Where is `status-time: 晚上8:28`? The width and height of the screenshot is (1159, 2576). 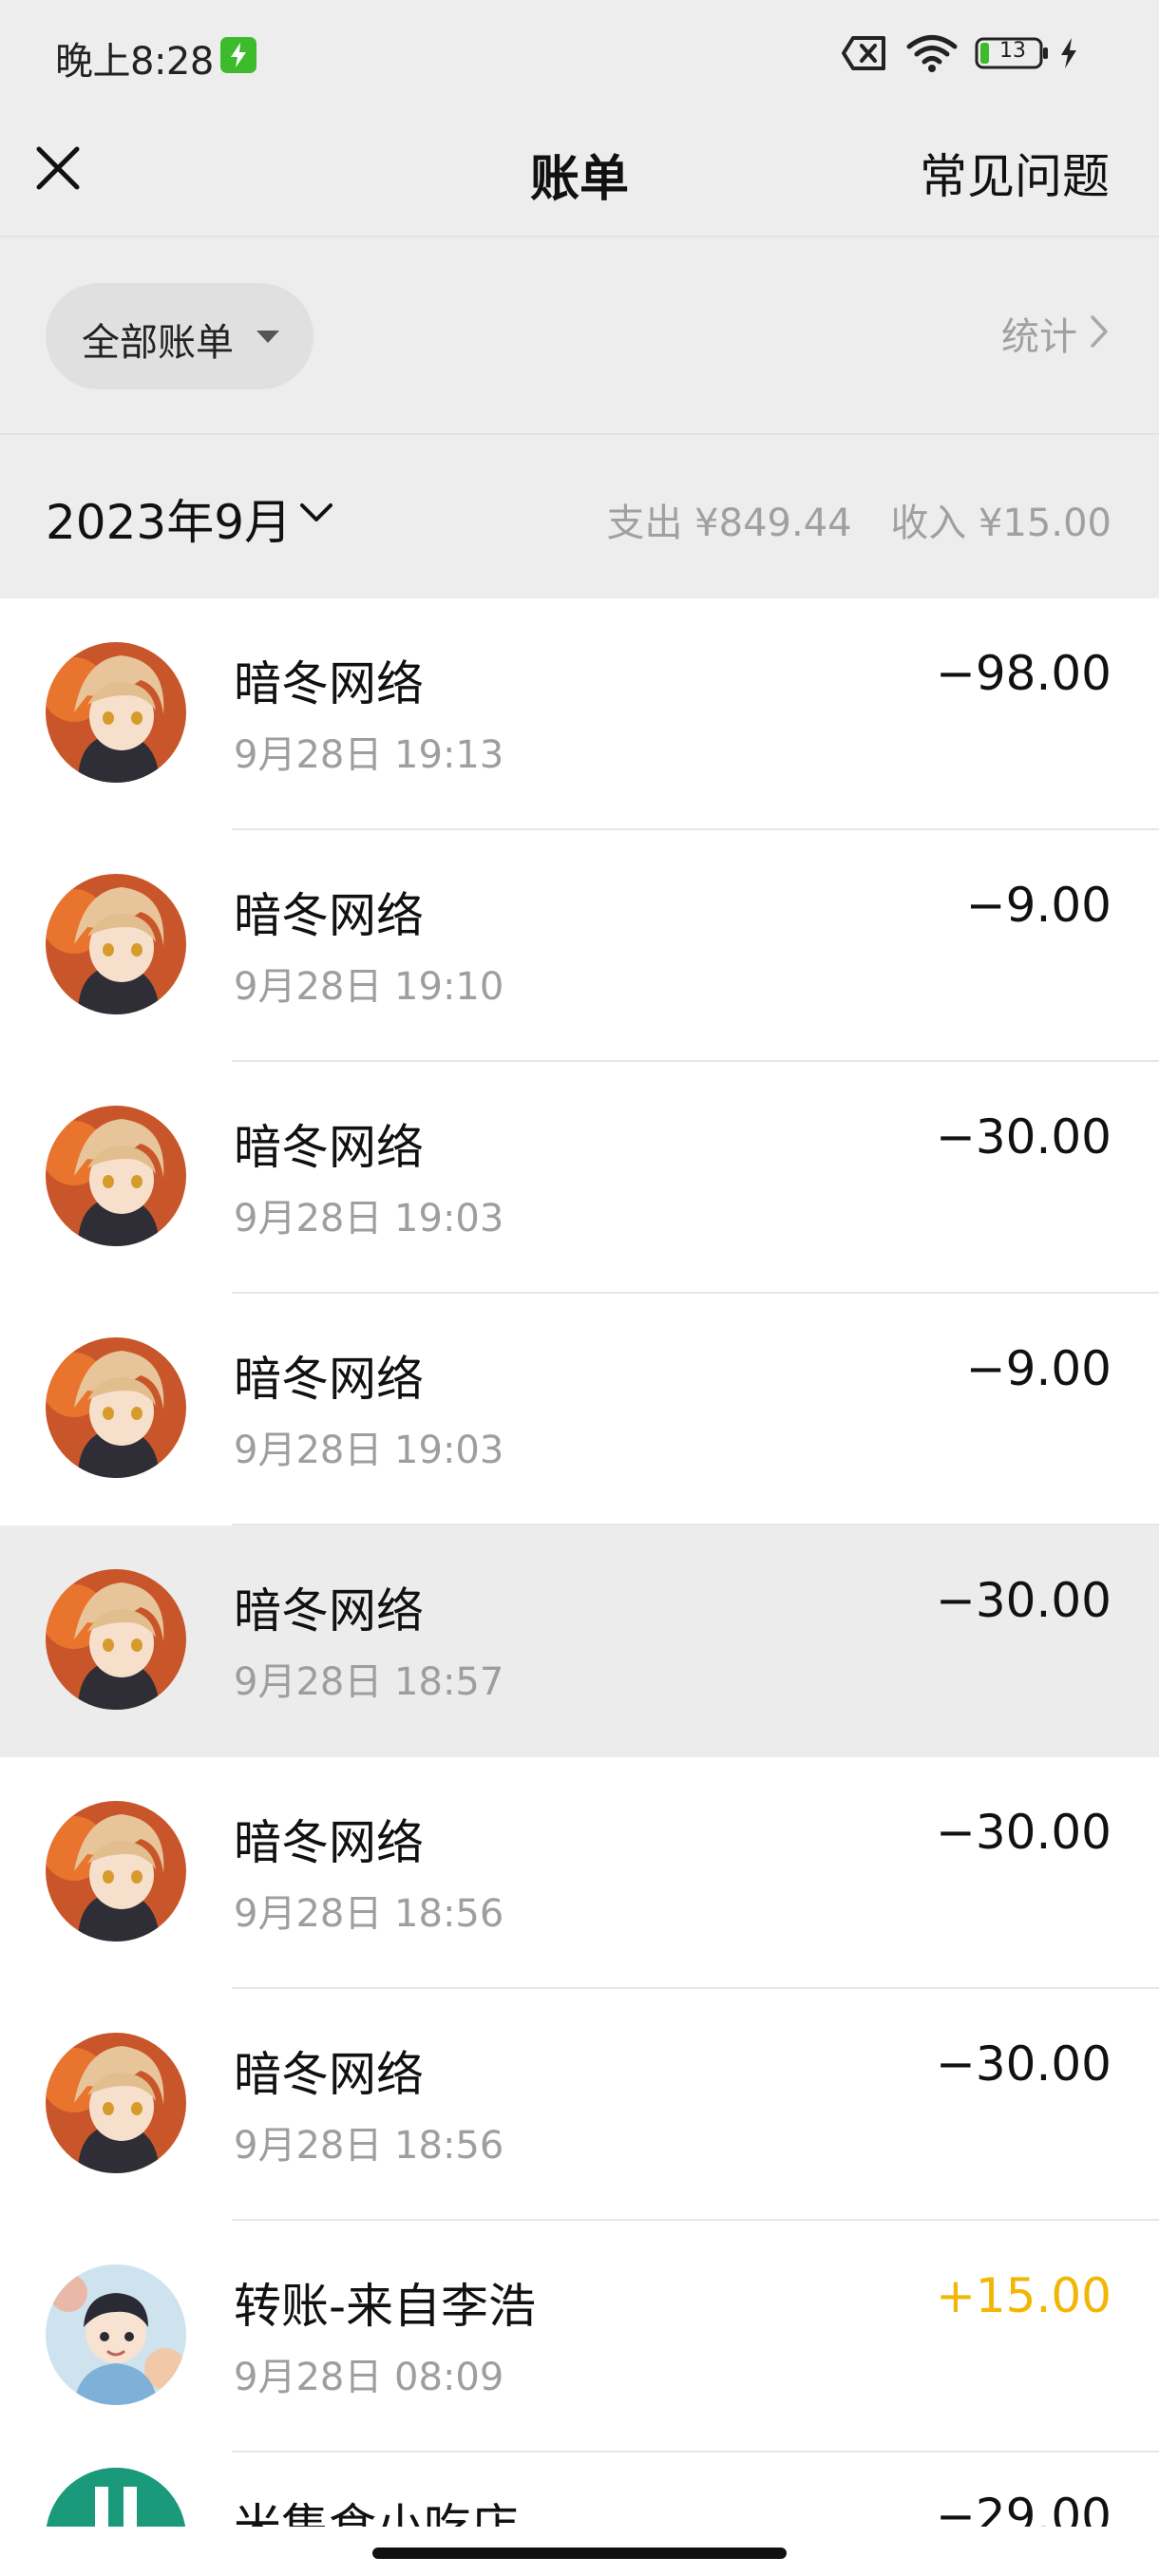
status-time: 晚上8:28 is located at coordinates (134, 62).